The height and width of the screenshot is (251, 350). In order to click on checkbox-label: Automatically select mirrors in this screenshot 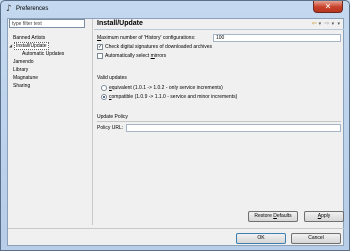, I will do `click(136, 56)`.